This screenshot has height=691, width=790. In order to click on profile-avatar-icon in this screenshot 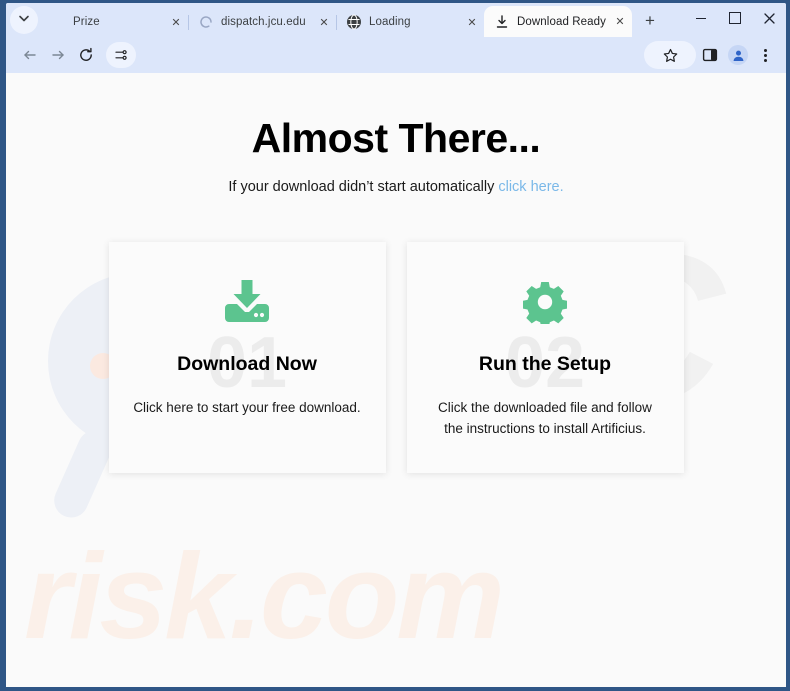, I will do `click(738, 55)`.